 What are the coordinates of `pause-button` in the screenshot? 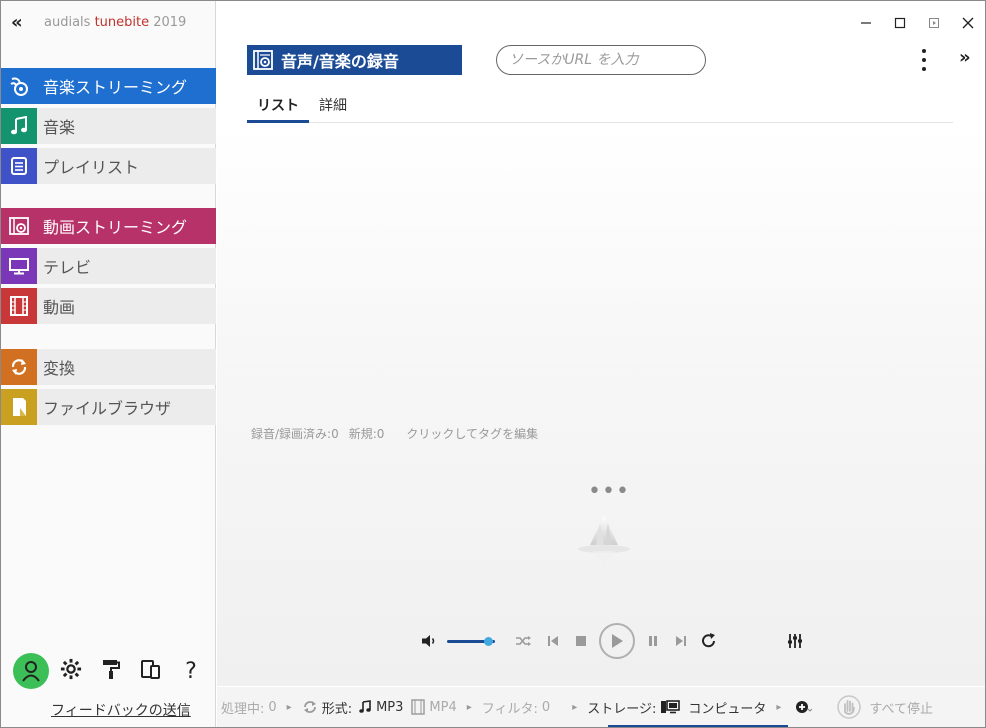 It's located at (653, 641).